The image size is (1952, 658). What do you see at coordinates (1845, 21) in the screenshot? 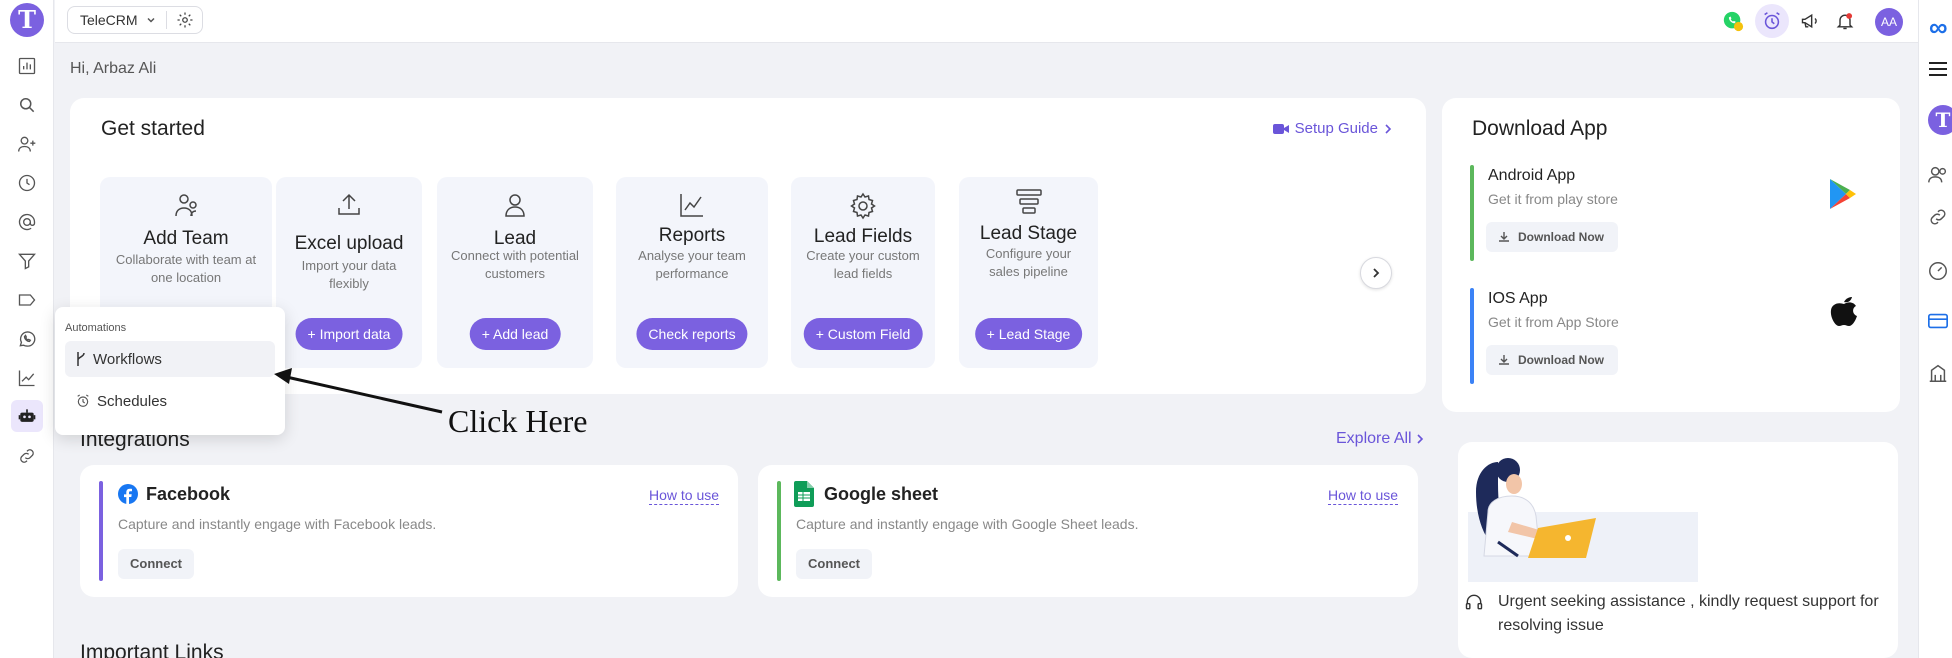
I see `bell-icon` at bounding box center [1845, 21].